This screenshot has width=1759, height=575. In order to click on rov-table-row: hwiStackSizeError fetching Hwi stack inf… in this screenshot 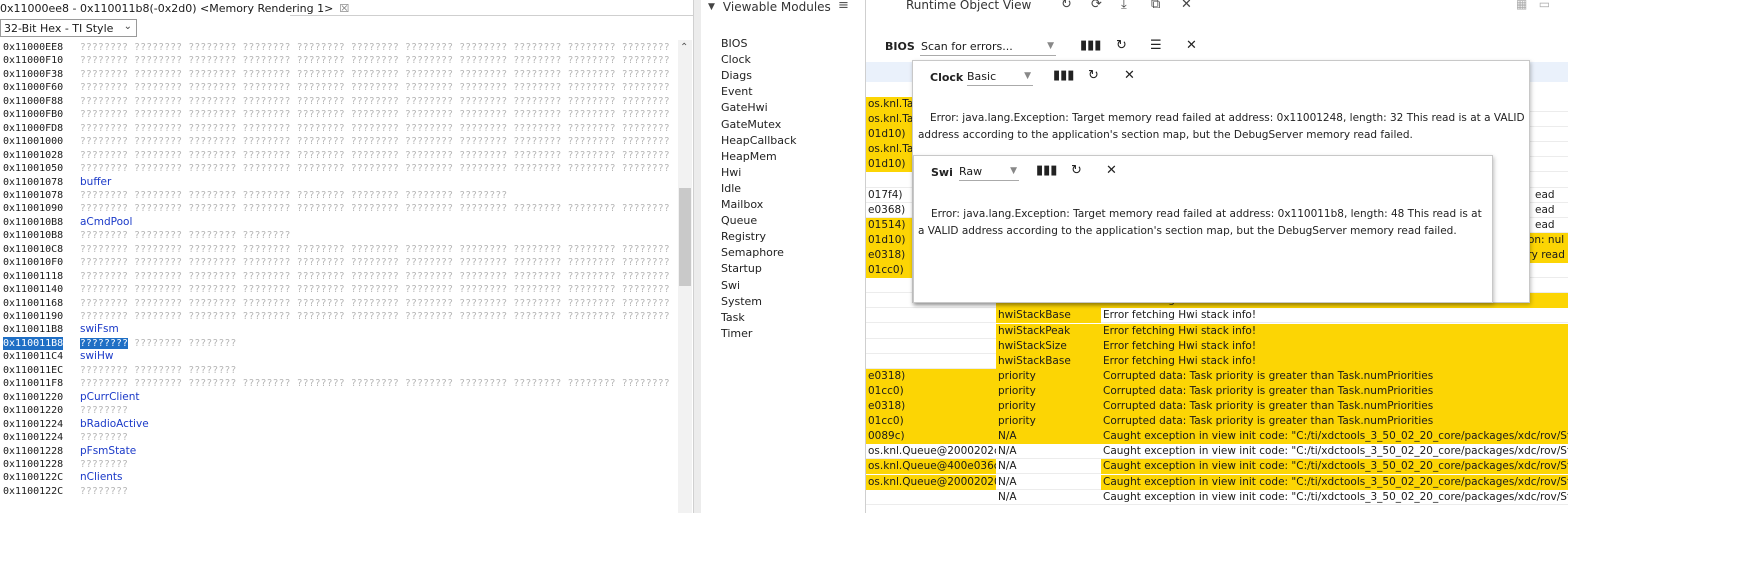, I will do `click(1217, 346)`.